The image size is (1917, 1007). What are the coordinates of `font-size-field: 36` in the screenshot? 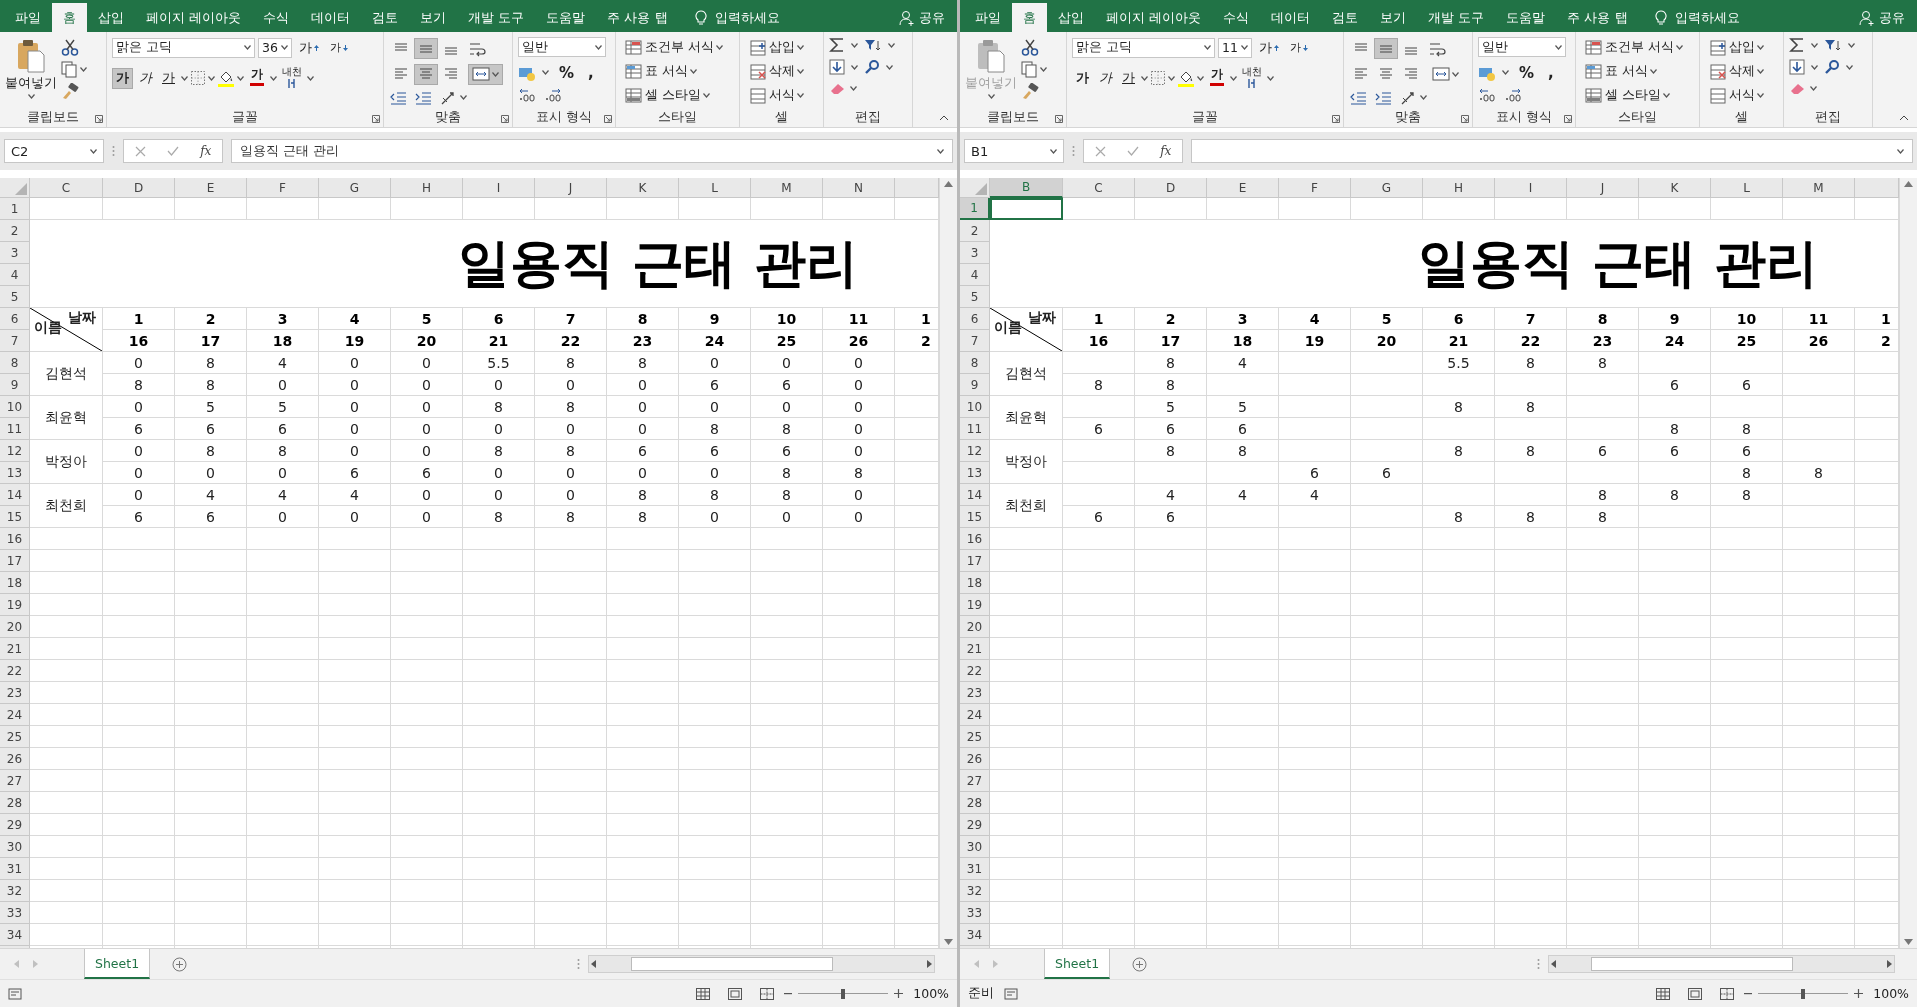 It's located at (275, 47).